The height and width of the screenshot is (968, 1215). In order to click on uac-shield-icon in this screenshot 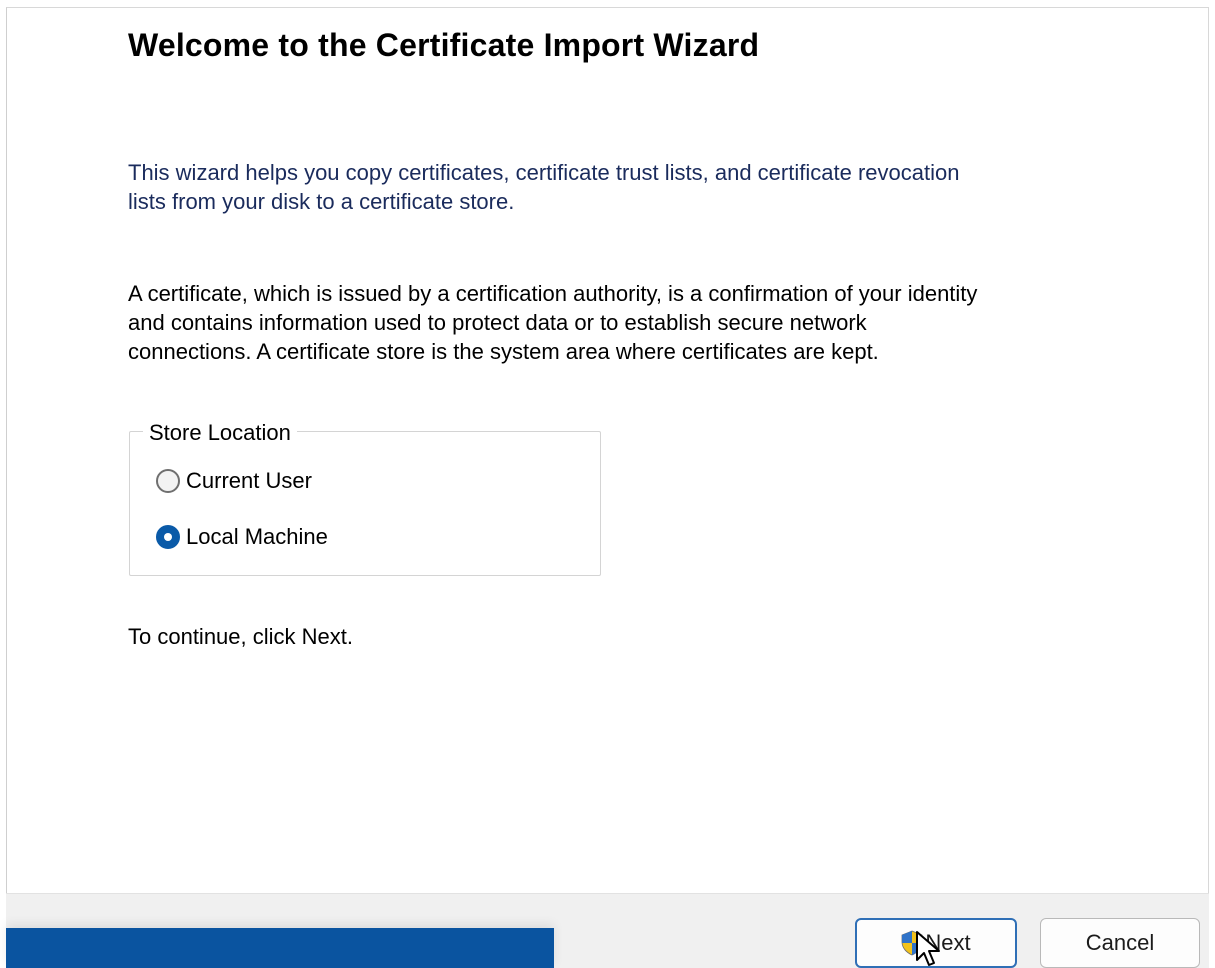, I will do `click(912, 943)`.